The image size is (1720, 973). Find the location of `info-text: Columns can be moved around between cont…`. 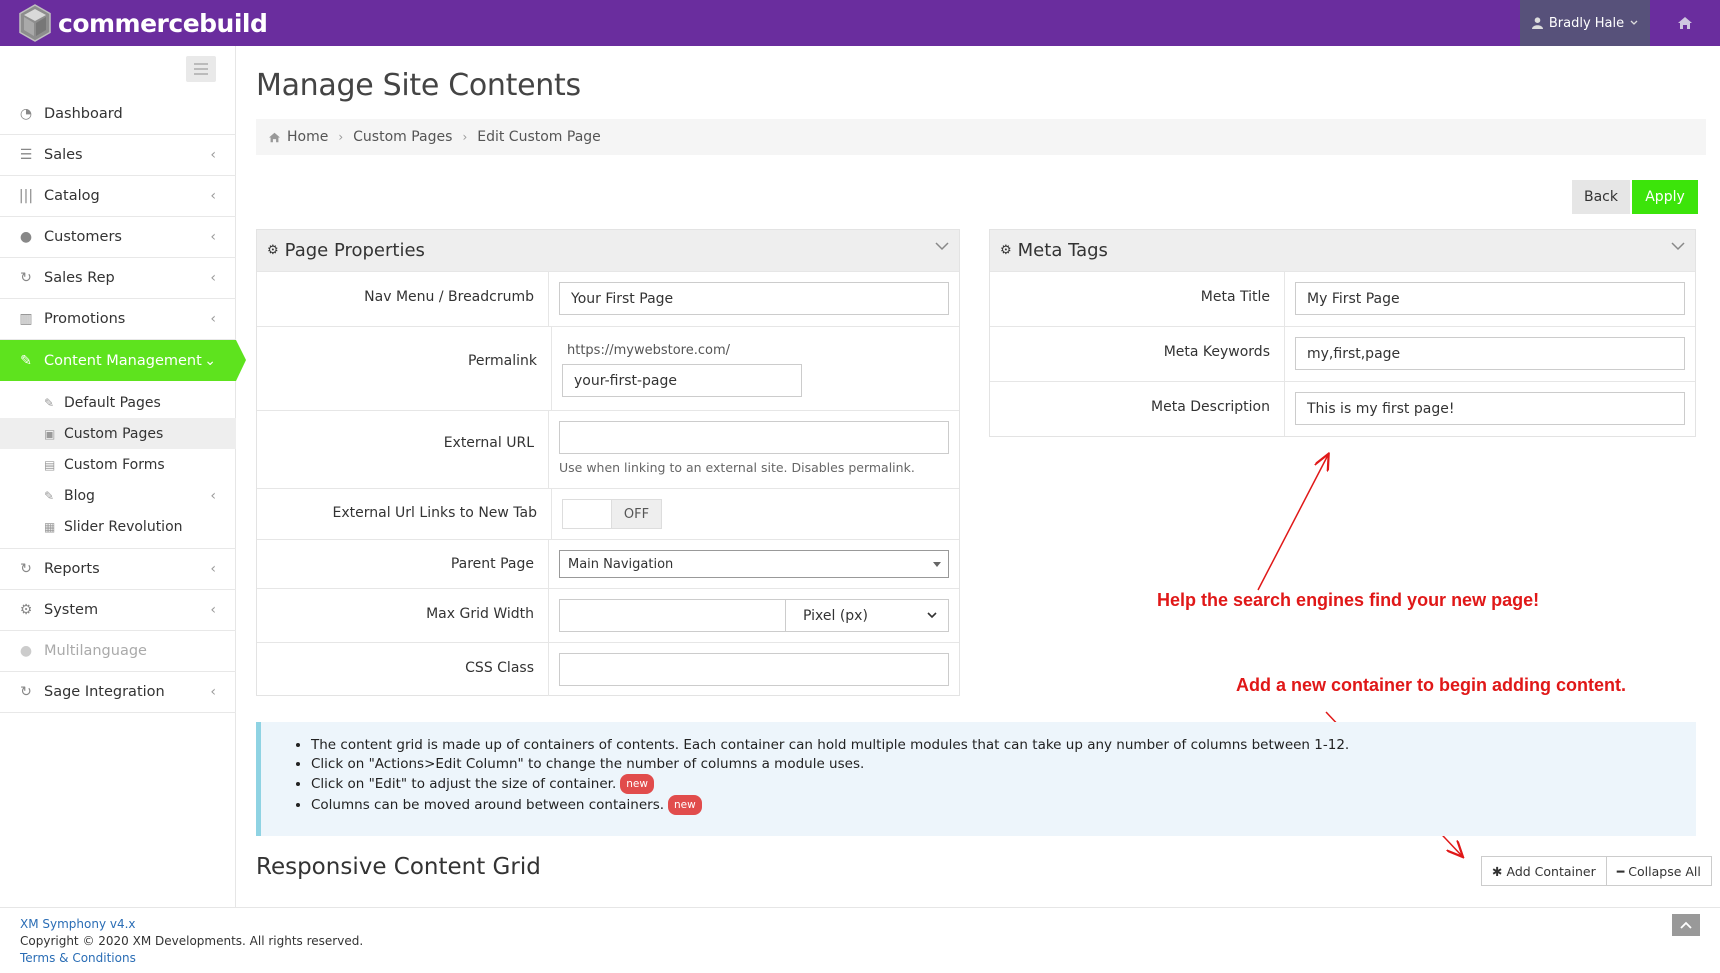

info-text: Columns can be moved around between cont… is located at coordinates (488, 805).